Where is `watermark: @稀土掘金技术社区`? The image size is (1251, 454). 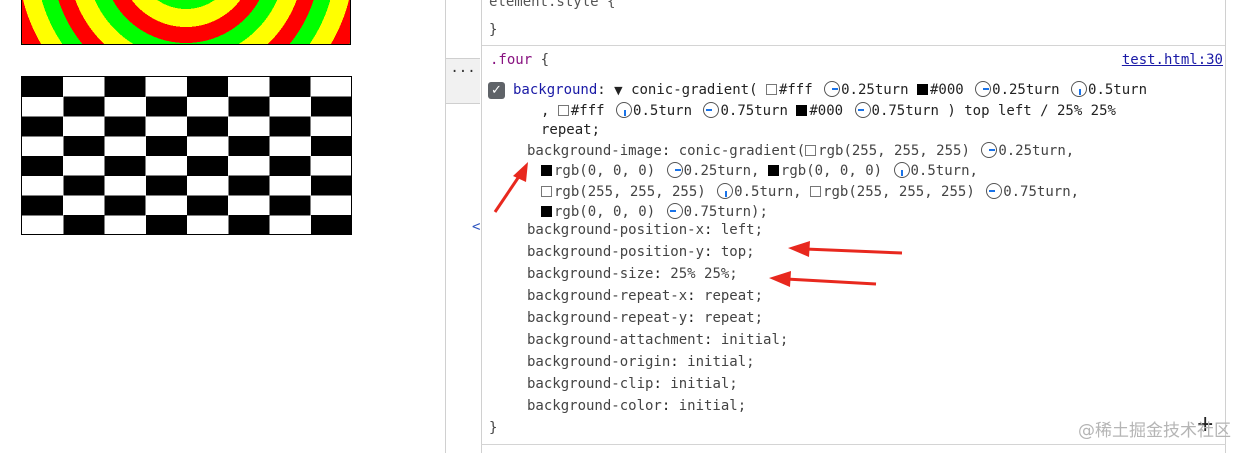
watermark: @稀土掘金技术社区 is located at coordinates (1154, 431).